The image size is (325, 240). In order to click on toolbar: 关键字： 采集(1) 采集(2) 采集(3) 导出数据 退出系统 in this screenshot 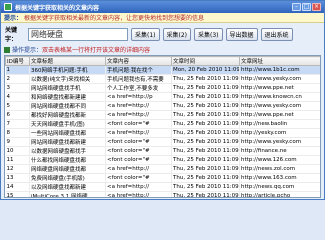, I will do `click(162, 34)`.